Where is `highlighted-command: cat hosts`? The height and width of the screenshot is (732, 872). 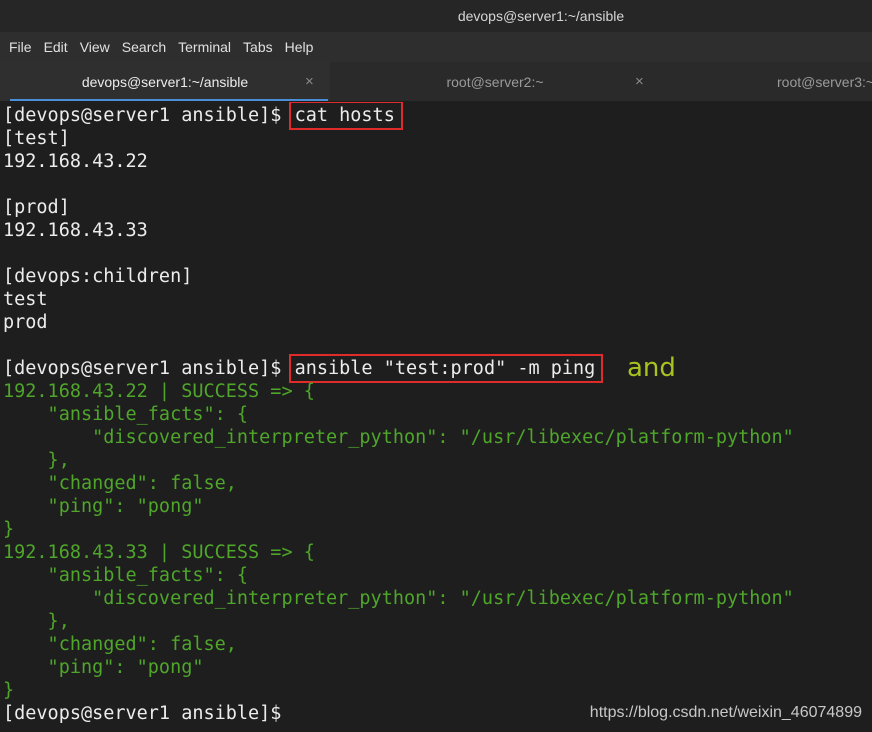
highlighted-command: cat hosts is located at coordinates (345, 116).